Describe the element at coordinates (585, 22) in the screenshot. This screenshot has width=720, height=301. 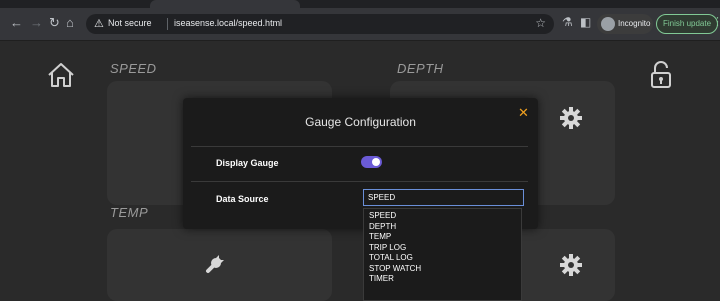
I see `sidepanel-icon: ◧` at that location.